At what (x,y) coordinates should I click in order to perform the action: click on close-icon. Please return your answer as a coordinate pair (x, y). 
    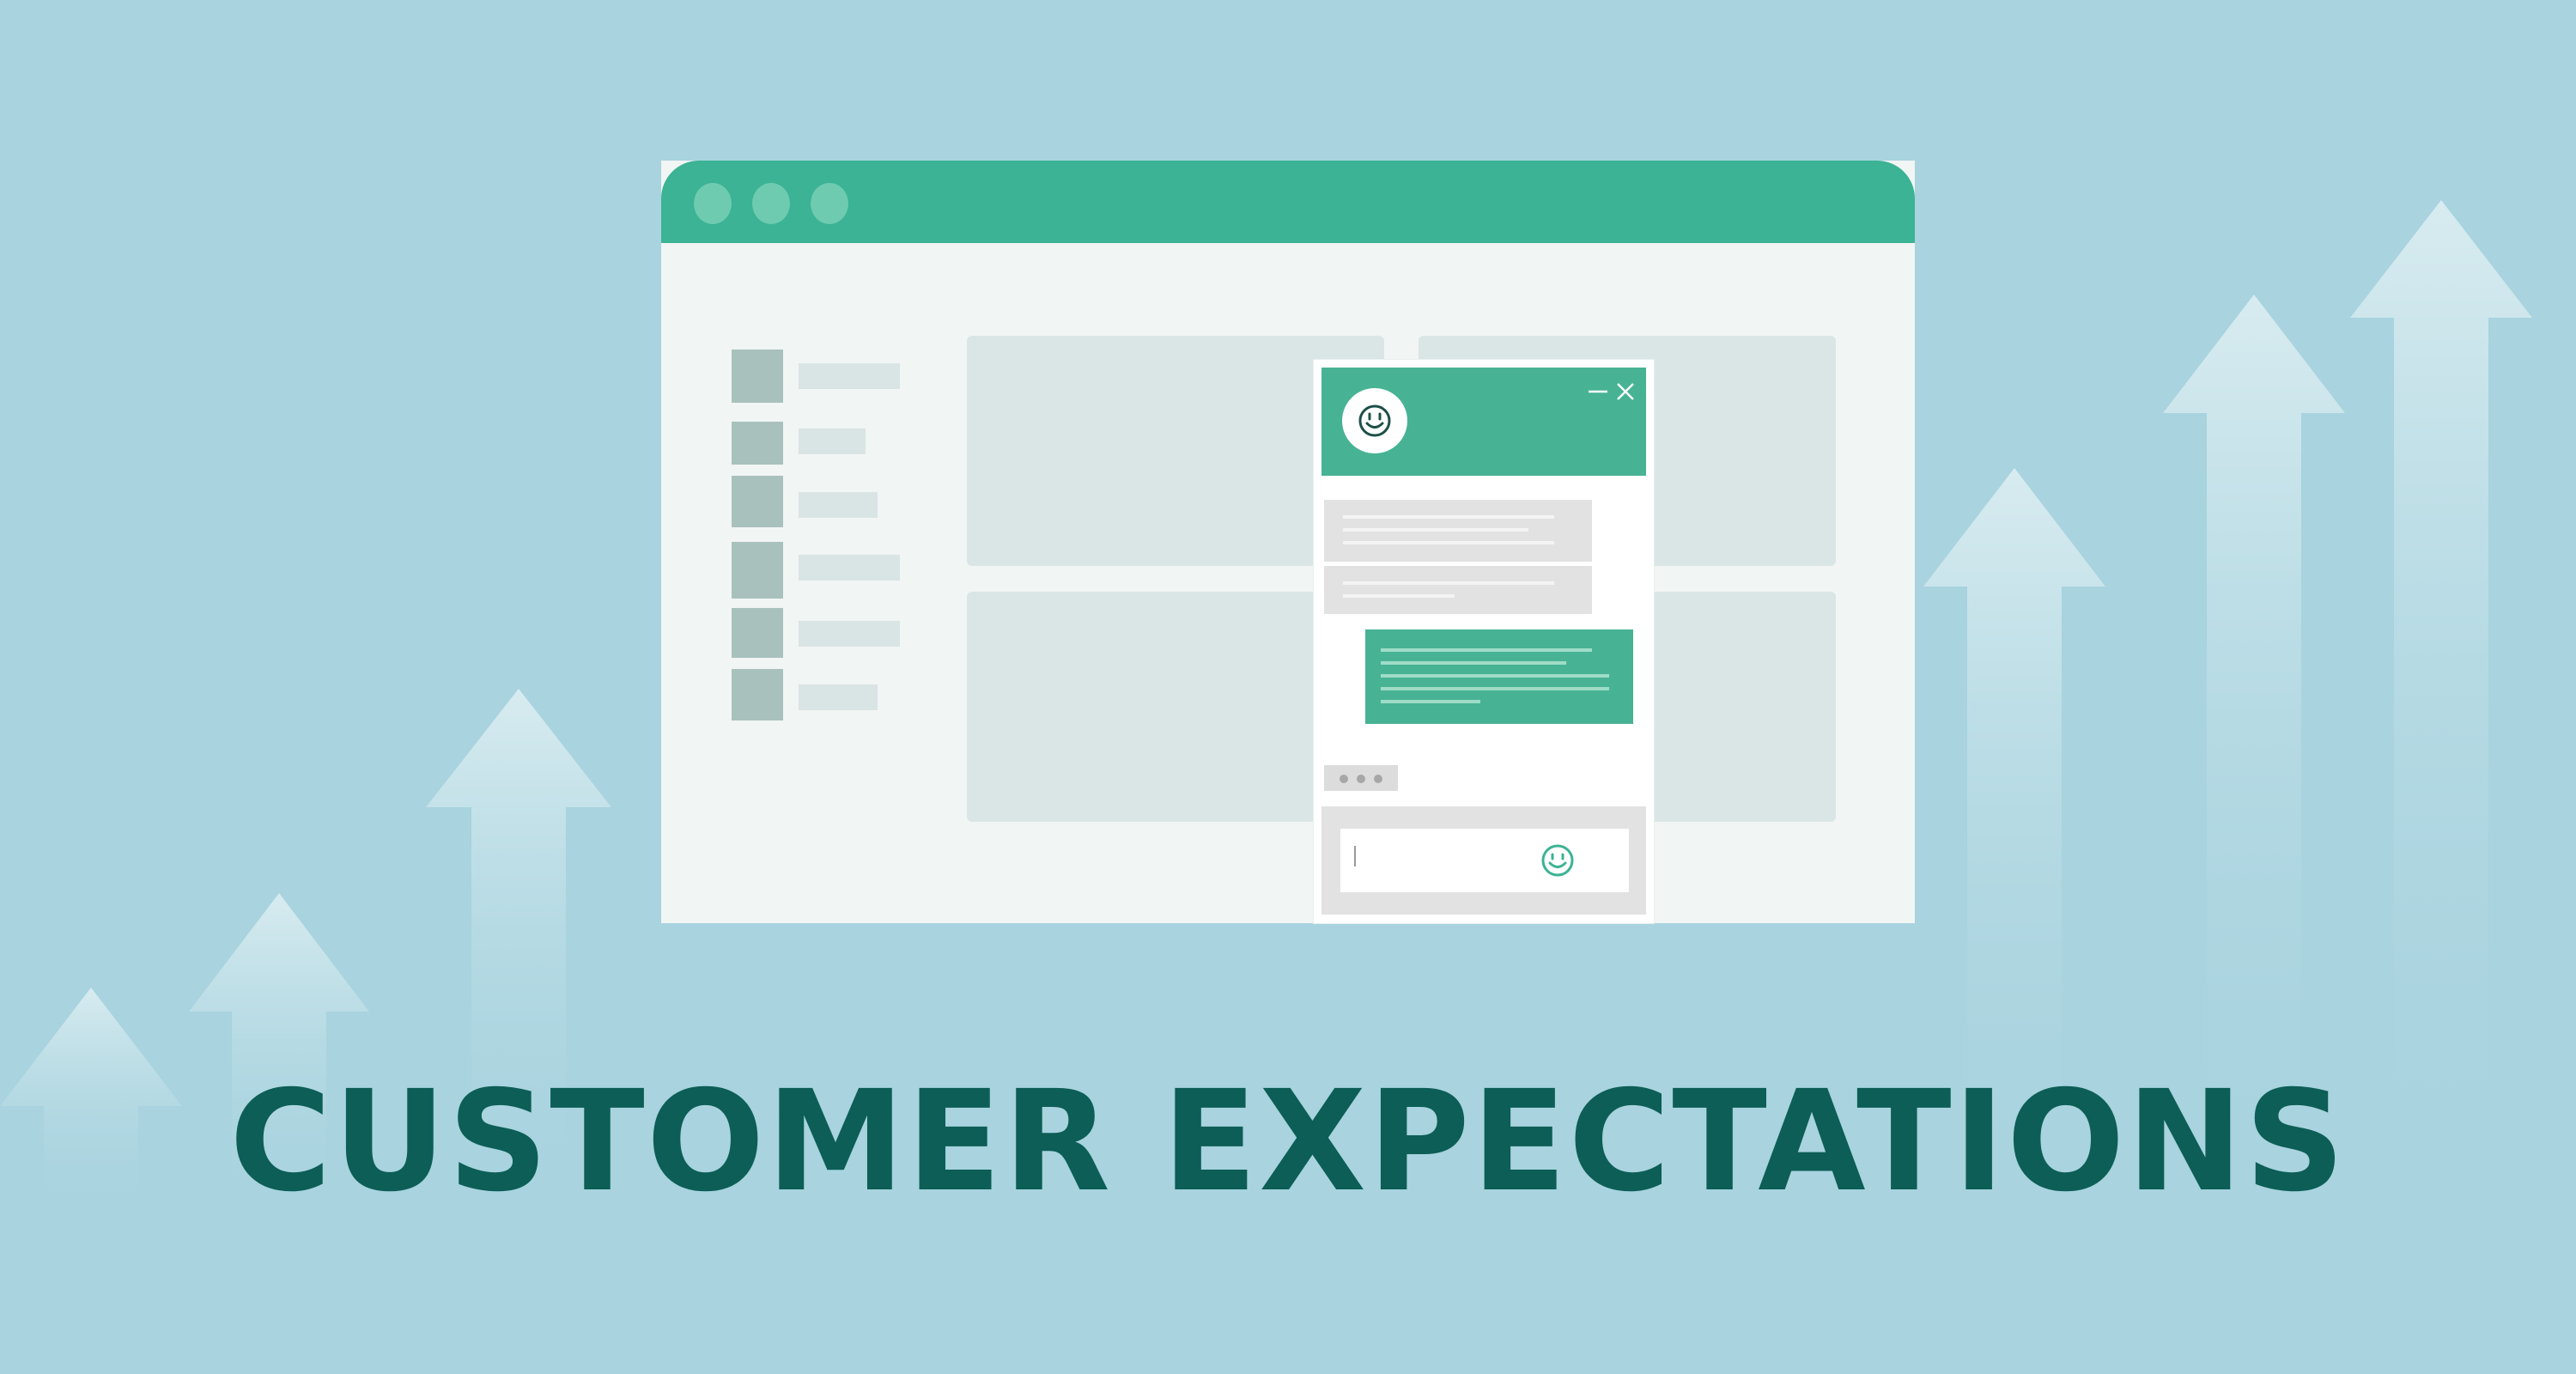
    Looking at the image, I should click on (1625, 392).